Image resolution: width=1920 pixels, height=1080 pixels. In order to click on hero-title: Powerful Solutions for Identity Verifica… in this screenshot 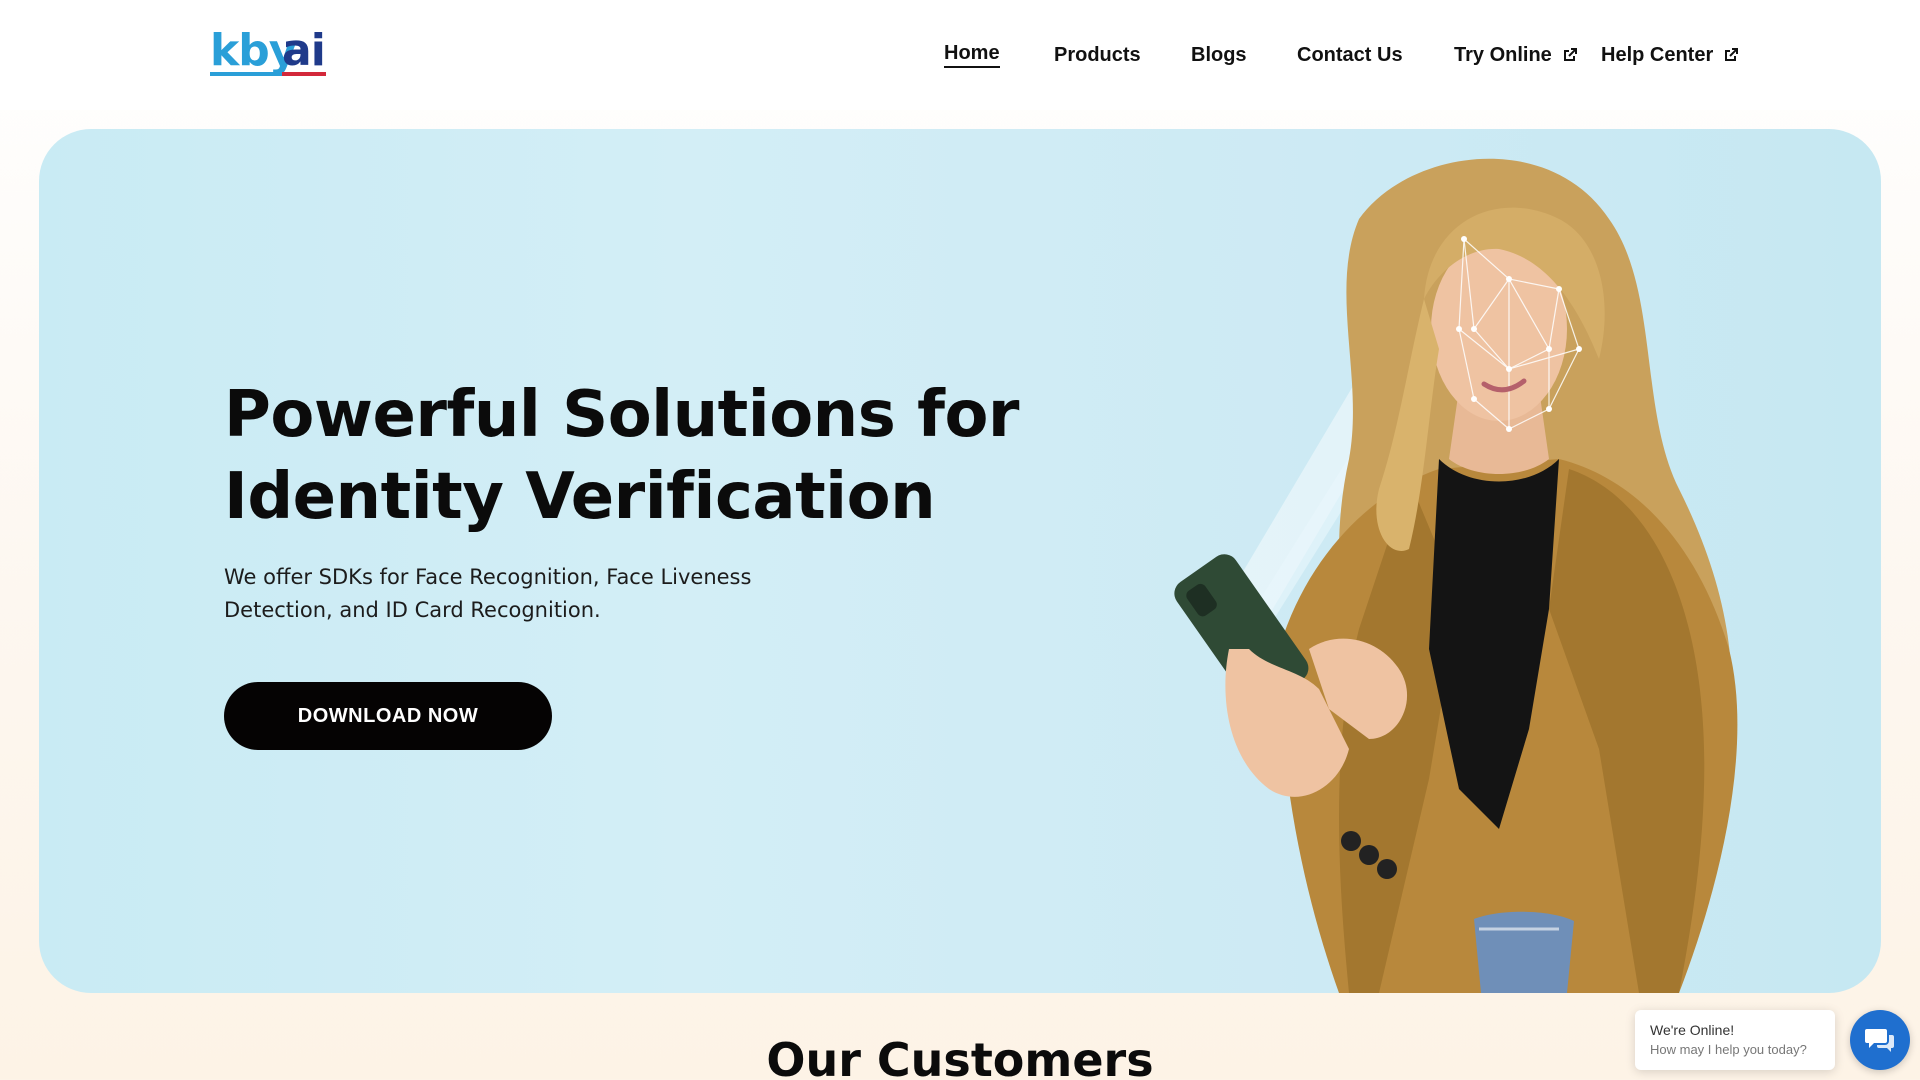, I will do `click(674, 456)`.